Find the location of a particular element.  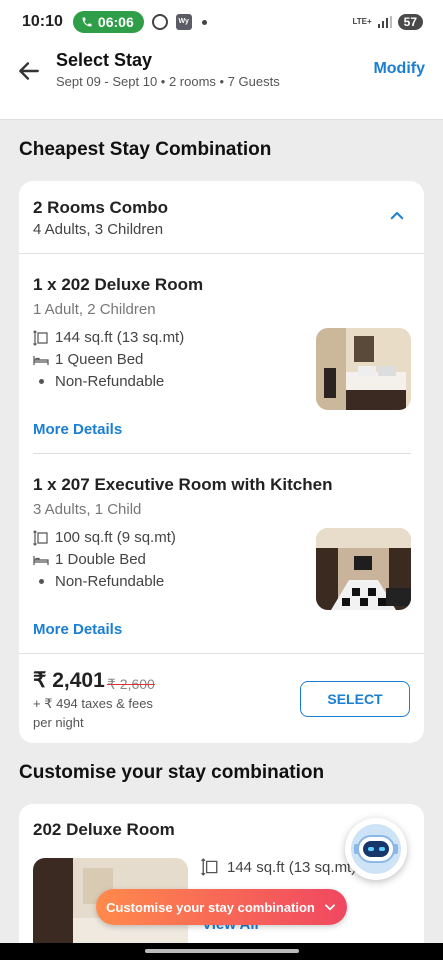

combo-title: 2 Rooms Combo is located at coordinates (101, 207).